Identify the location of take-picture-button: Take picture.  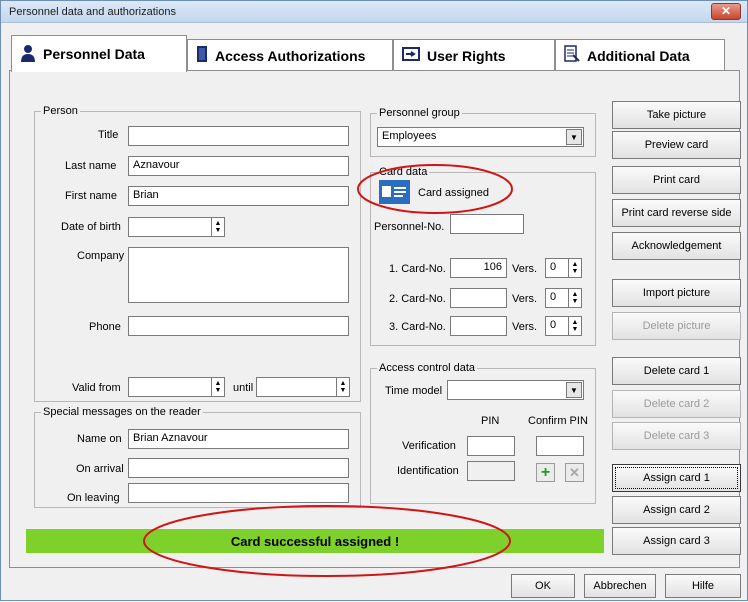
(676, 115).